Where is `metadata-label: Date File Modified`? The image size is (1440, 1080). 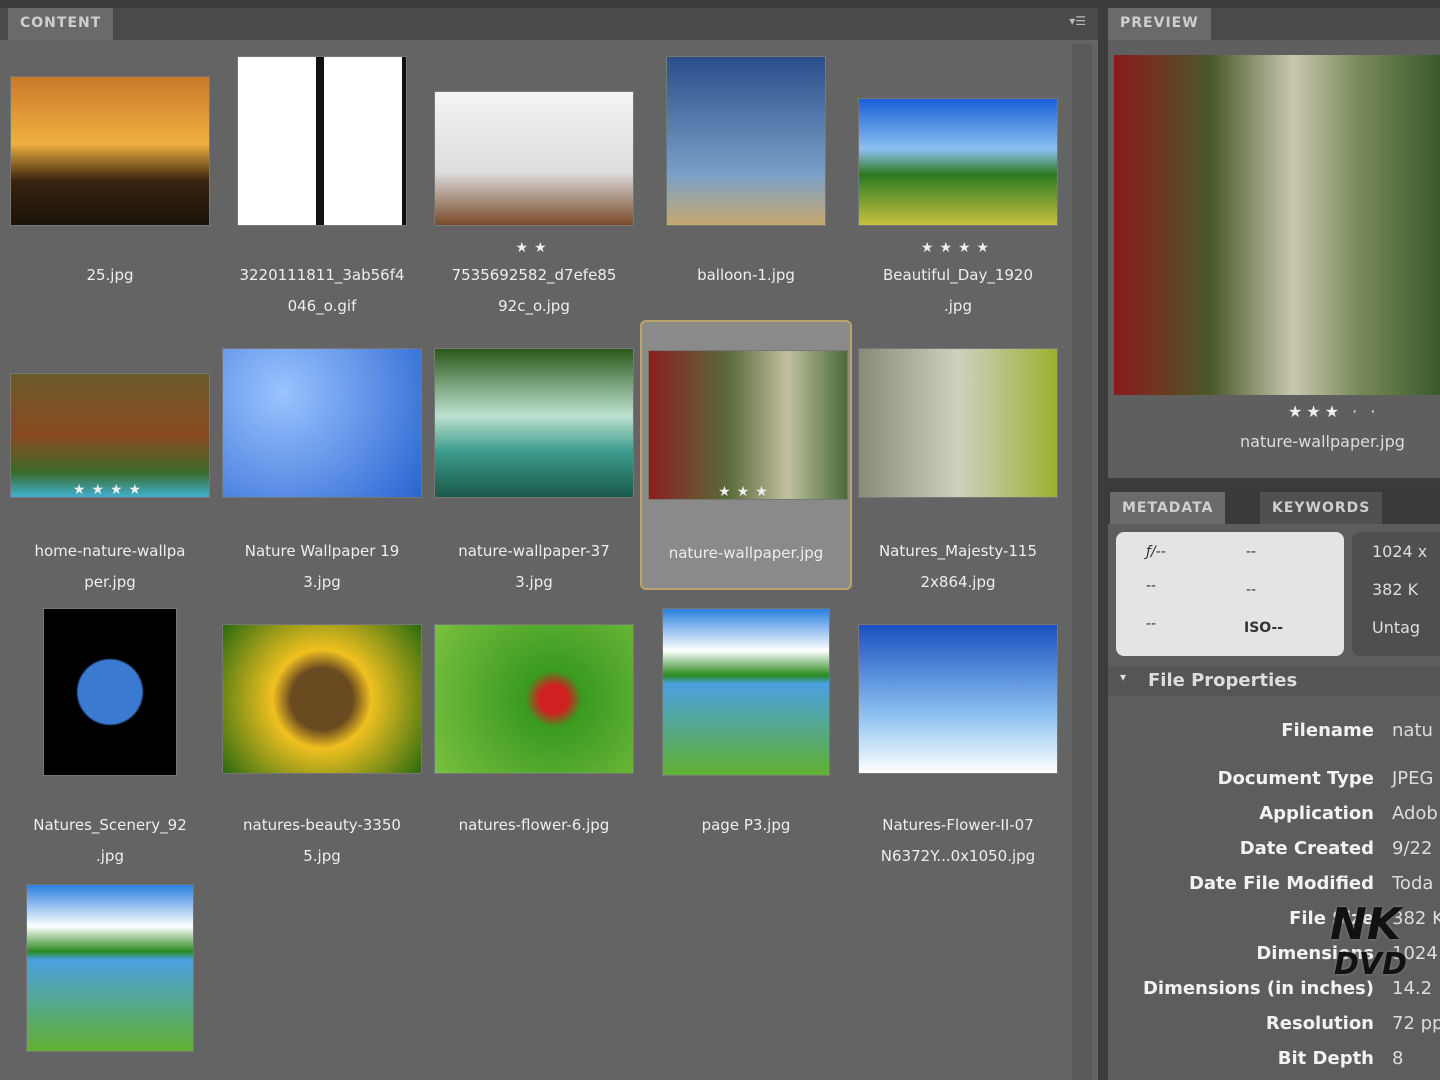
metadata-label: Date File Modified is located at coordinates (1281, 883).